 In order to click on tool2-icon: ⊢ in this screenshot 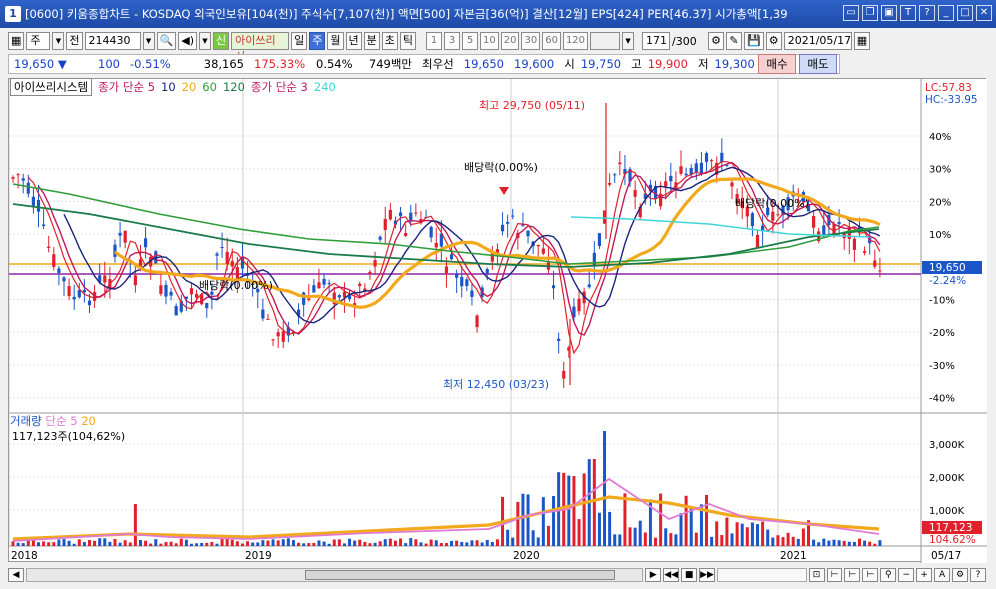, I will do `click(852, 575)`.